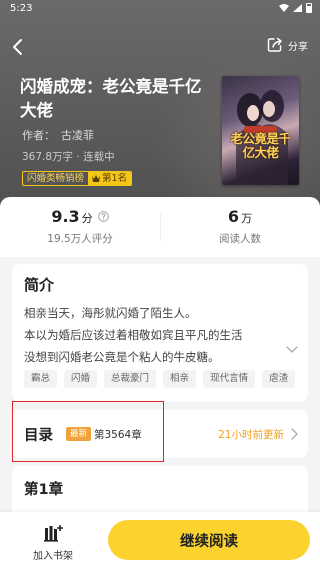  Describe the element at coordinates (81, 379) in the screenshot. I see `tag: 闪婚` at that location.